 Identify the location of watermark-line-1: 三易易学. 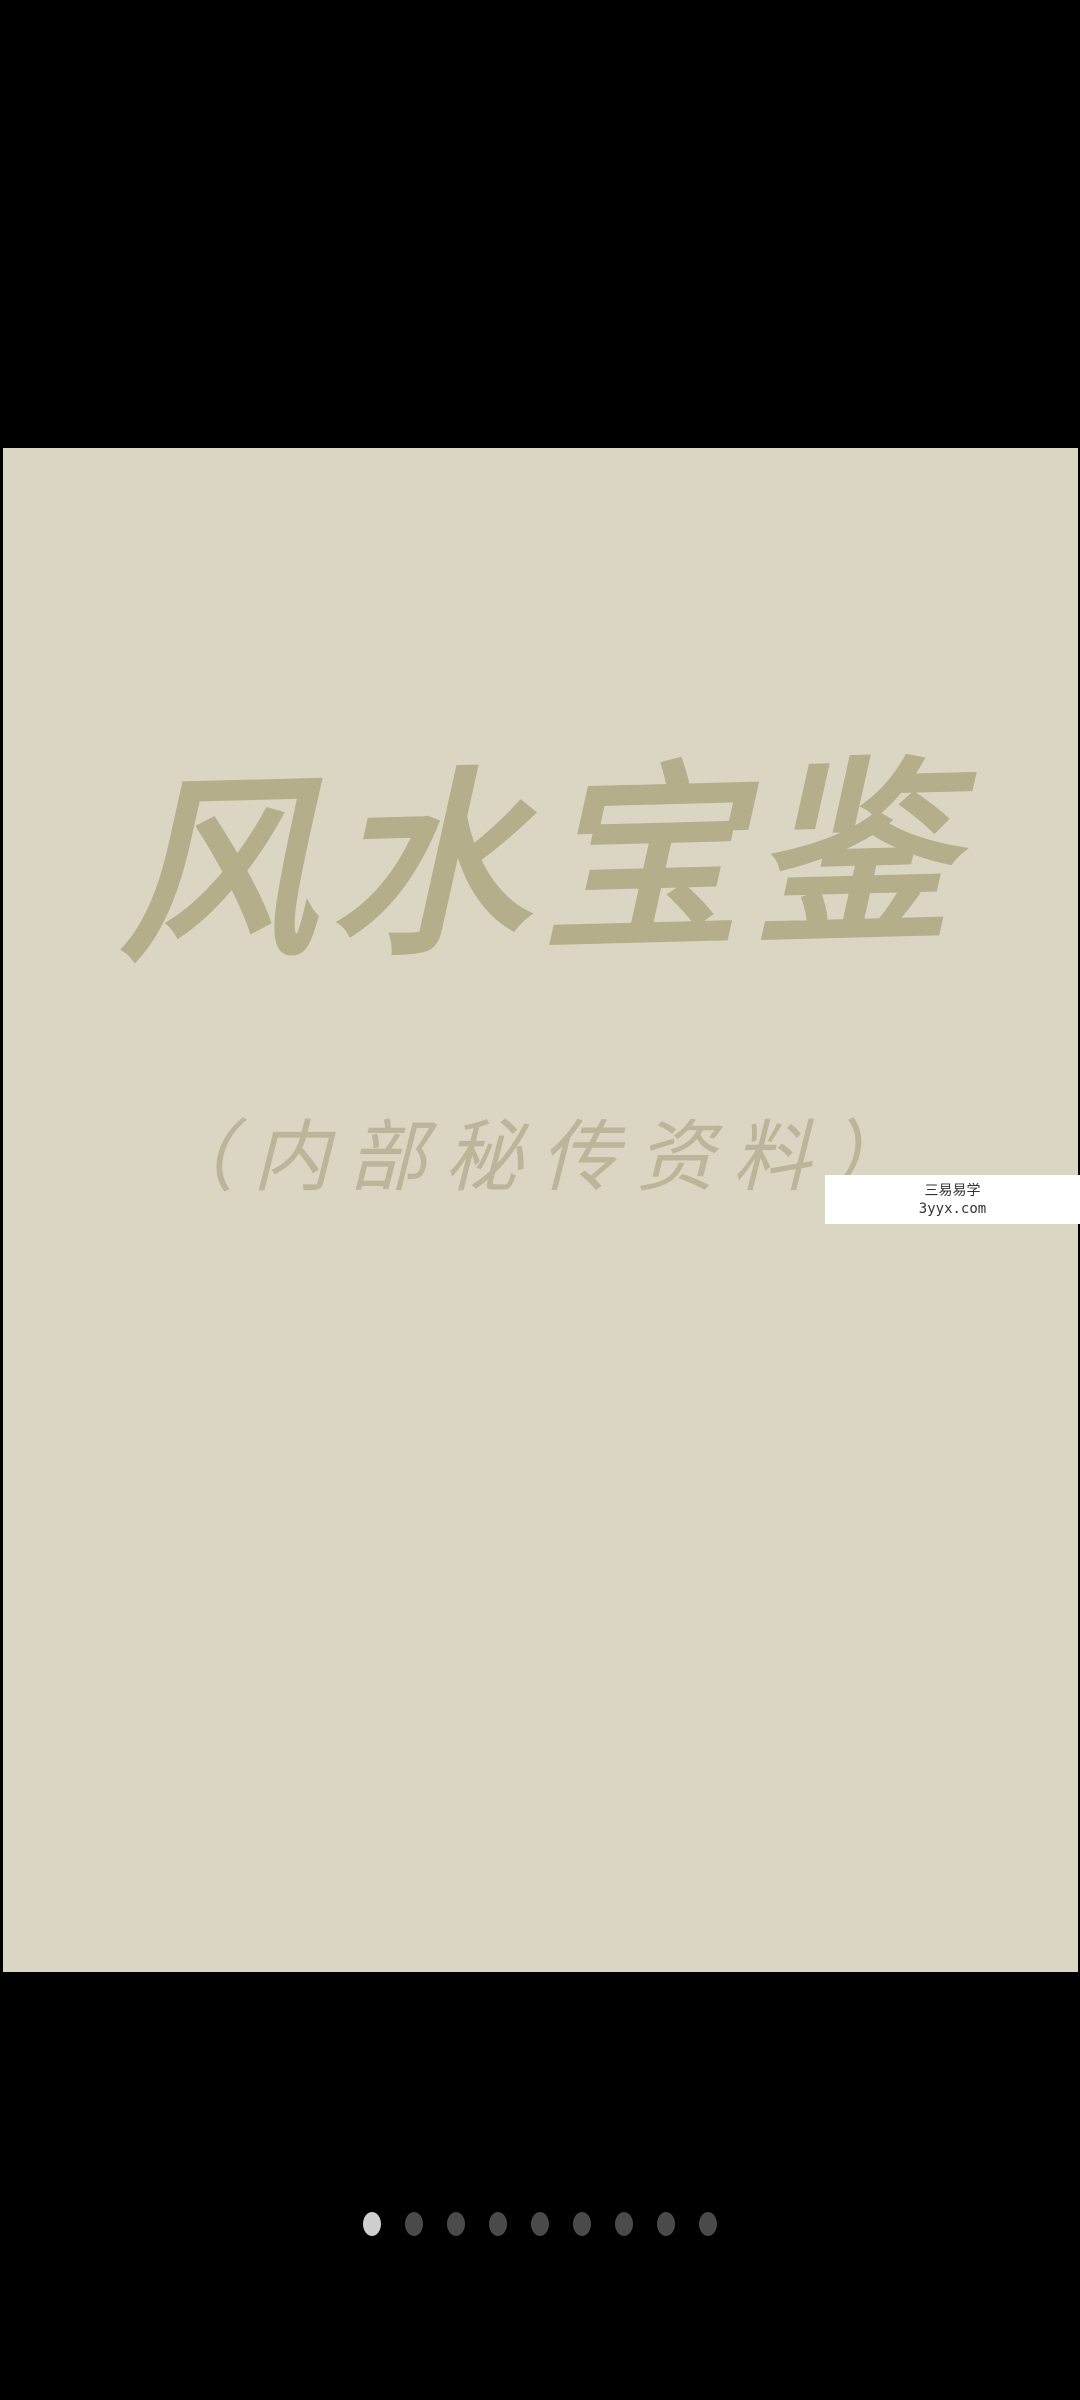
(952, 1190).